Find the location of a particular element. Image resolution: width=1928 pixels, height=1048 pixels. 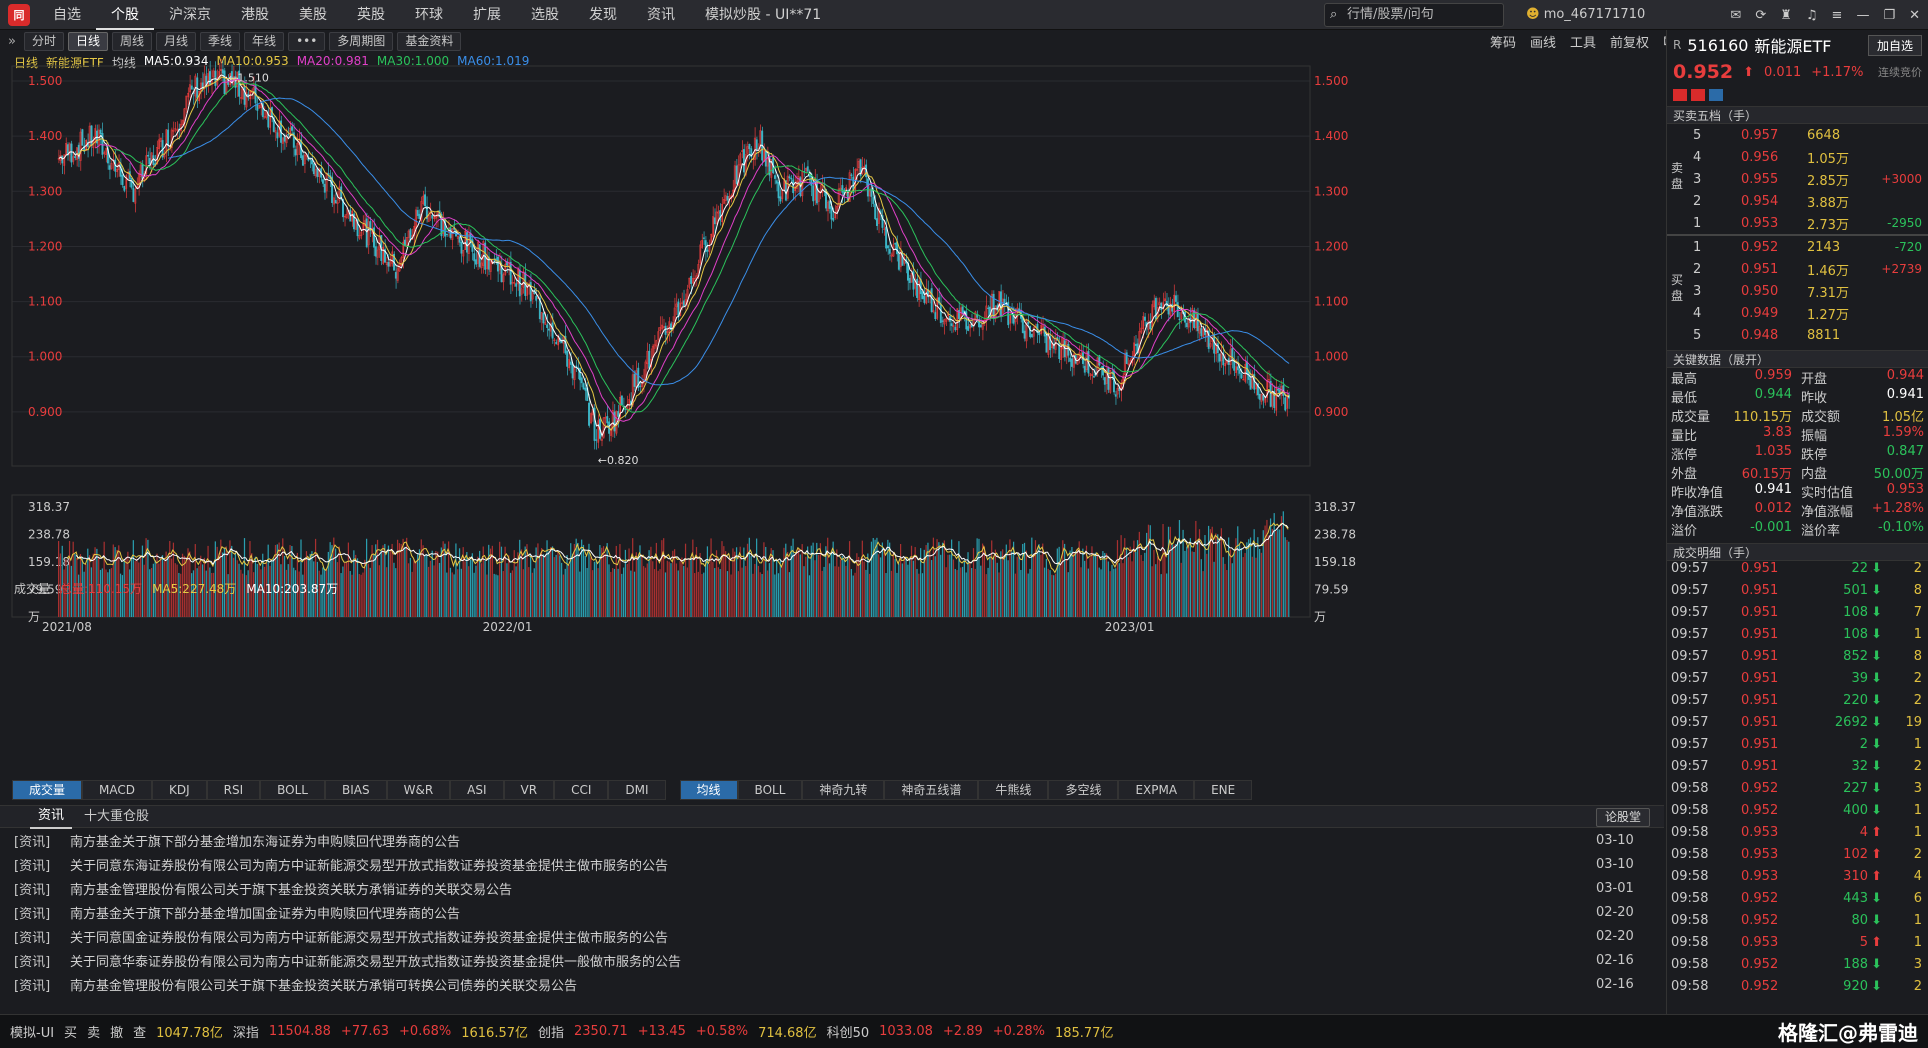

nav-item: 发现 is located at coordinates (603, 15).